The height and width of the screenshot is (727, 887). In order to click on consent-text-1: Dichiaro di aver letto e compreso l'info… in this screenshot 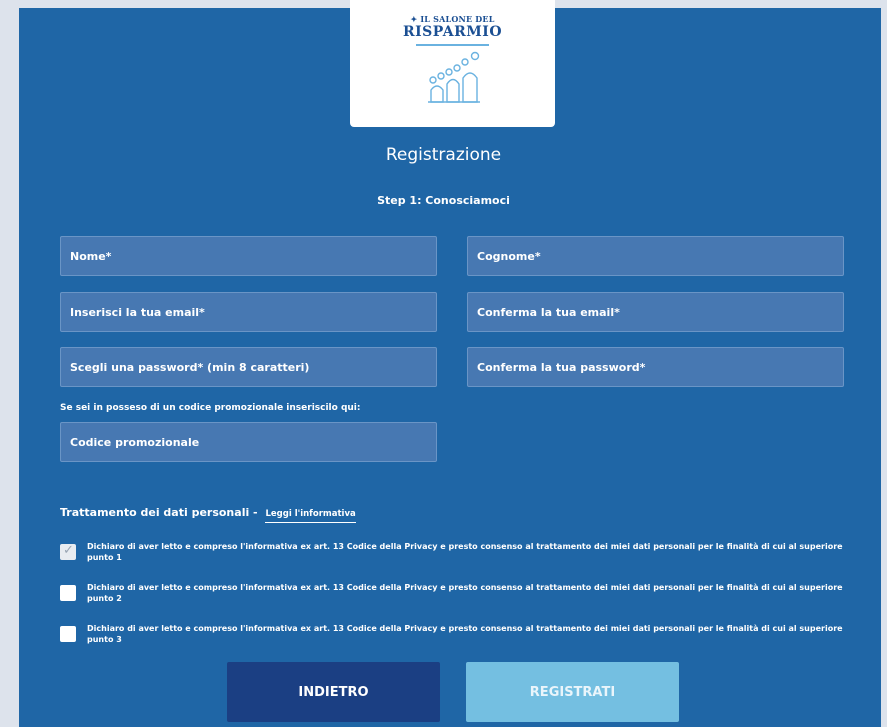, I will do `click(465, 552)`.